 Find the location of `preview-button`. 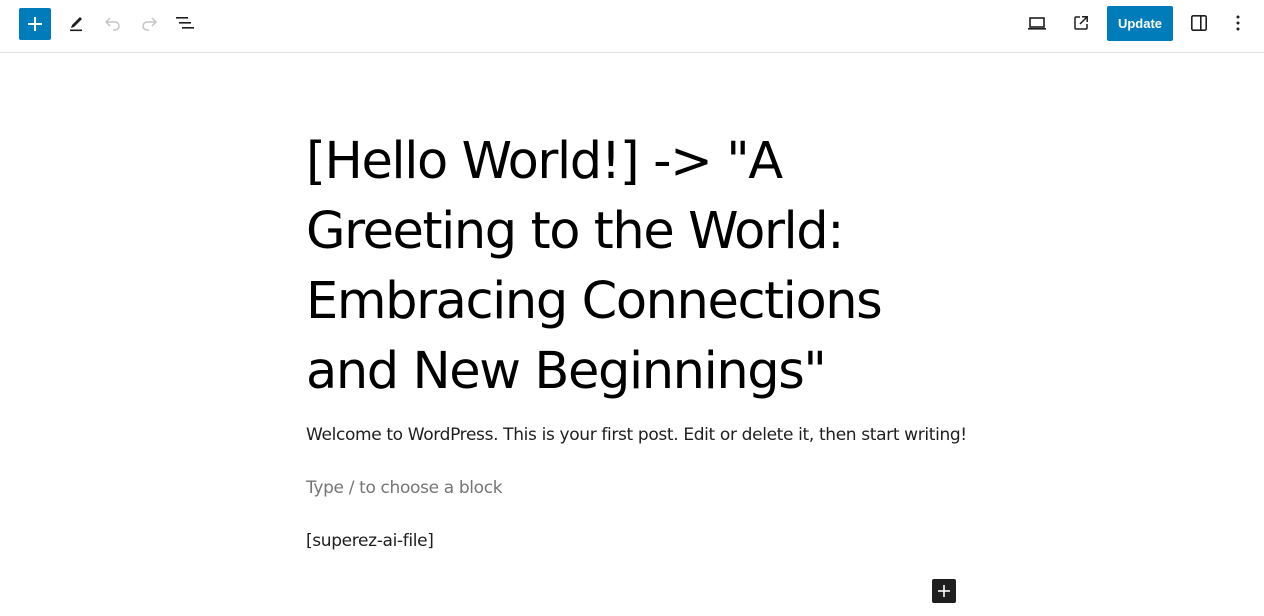

preview-button is located at coordinates (1037, 23).